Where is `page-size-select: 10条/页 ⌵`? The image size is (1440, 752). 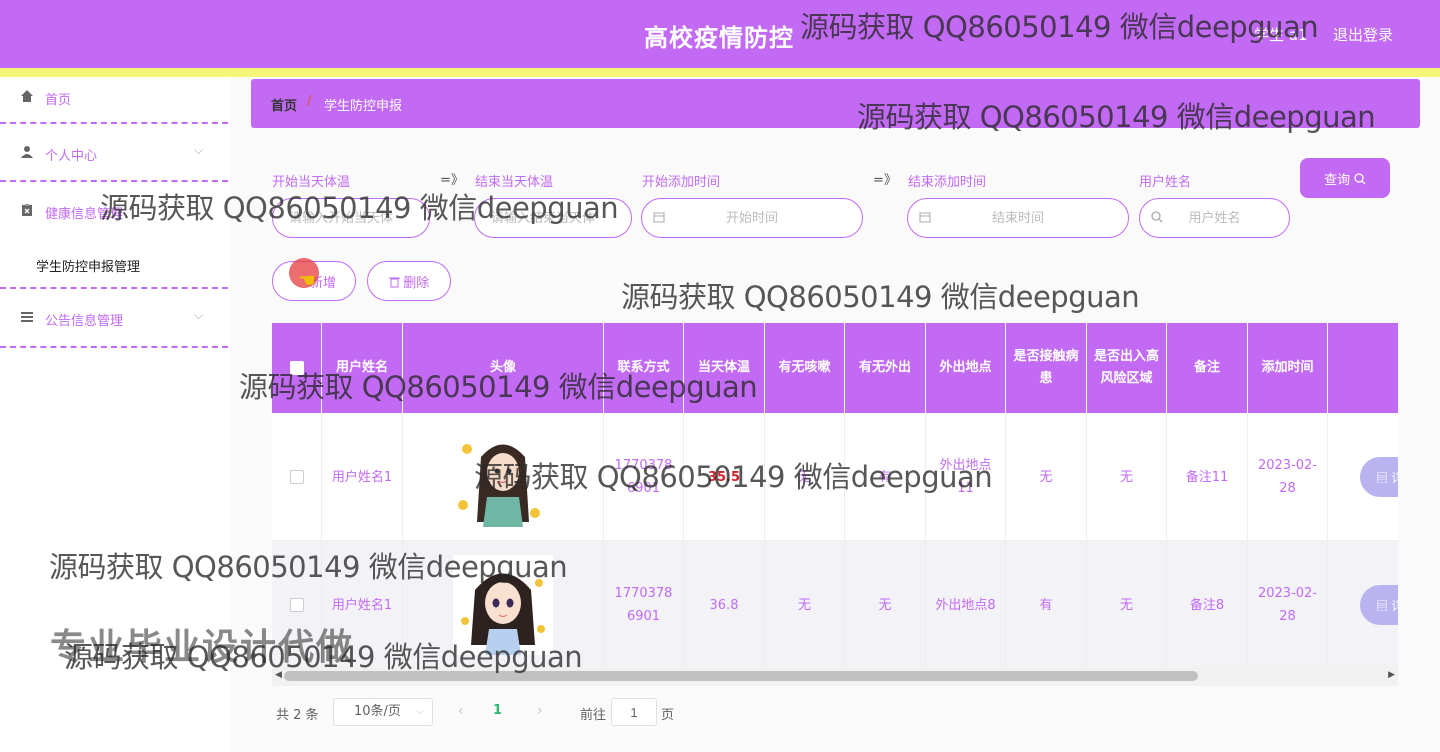 page-size-select: 10条/页 ⌵ is located at coordinates (383, 712).